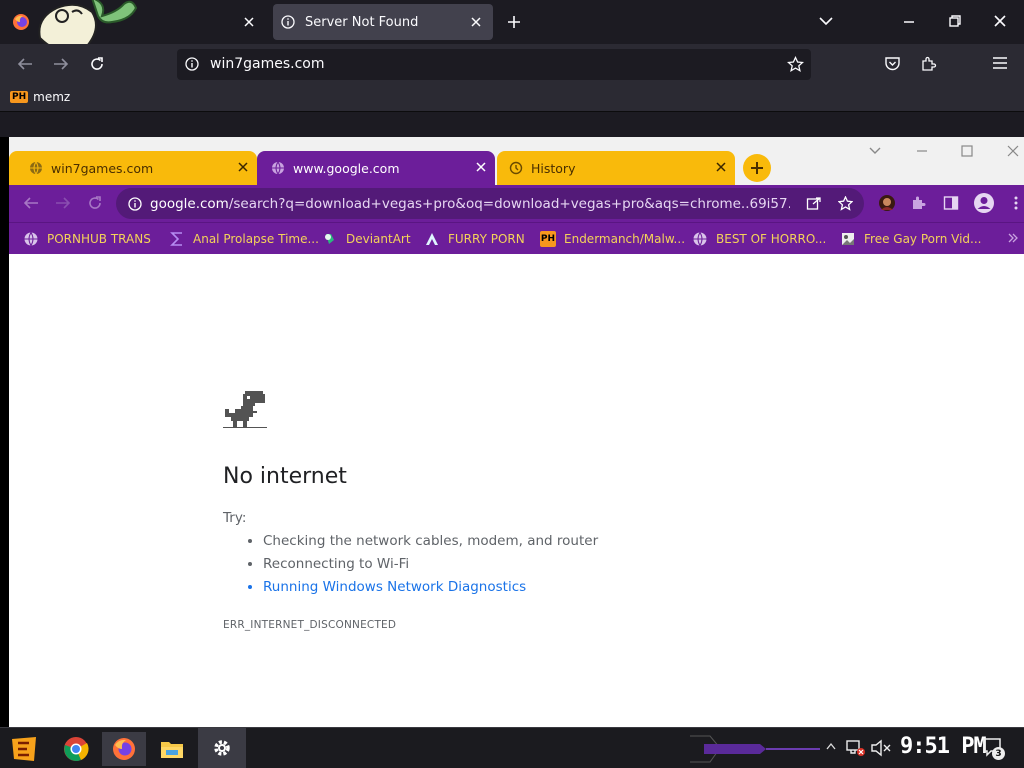  I want to click on suggestion-item: Reconnecting to Wi-Fi, so click(430, 566).